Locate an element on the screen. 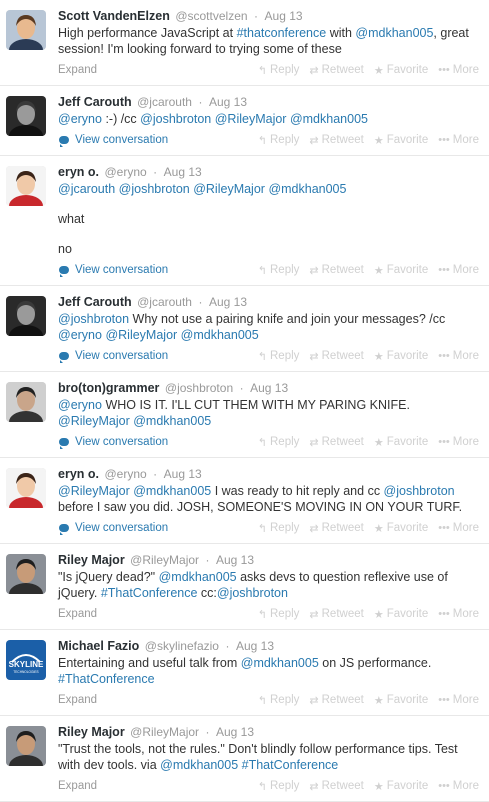  author-name: Scott VandenElzen is located at coordinates (114, 16).